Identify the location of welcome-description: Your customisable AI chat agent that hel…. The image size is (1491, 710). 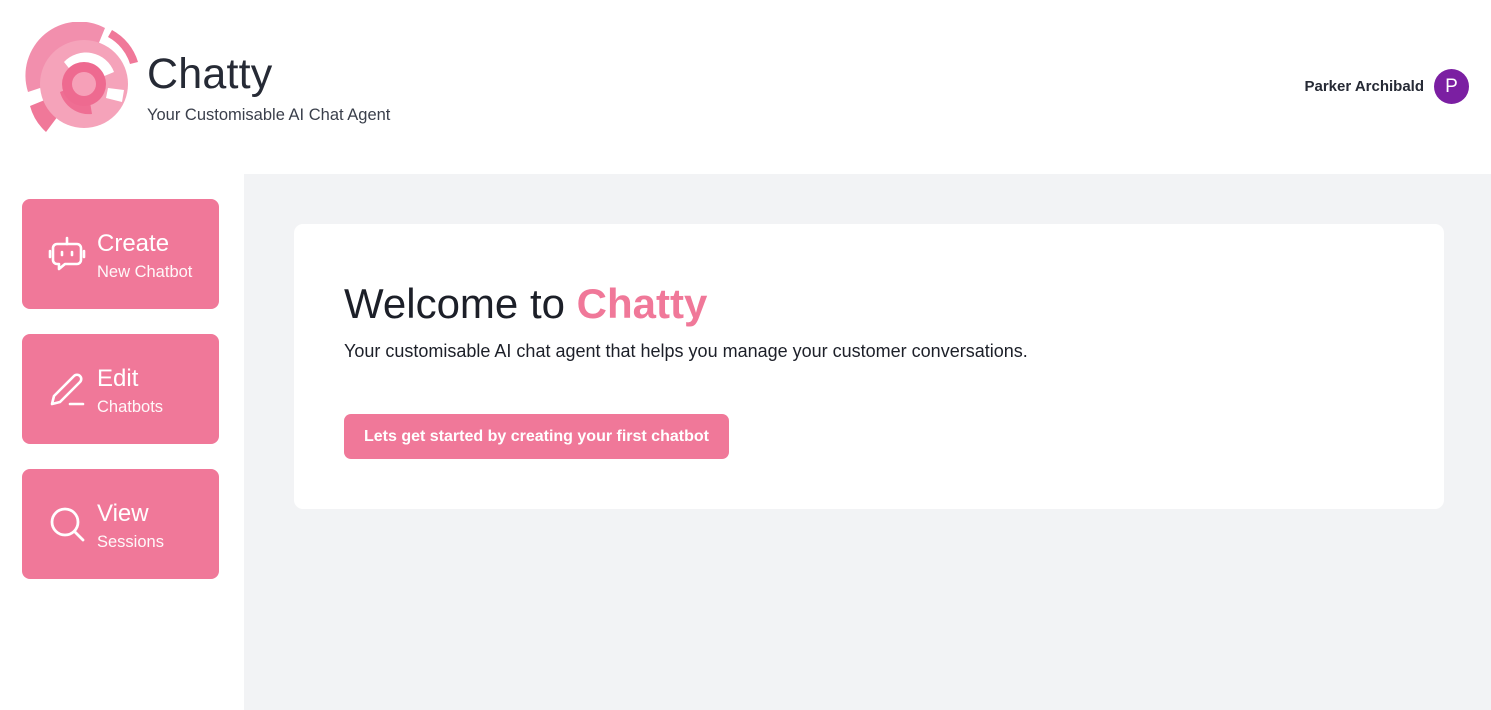
(686, 351).